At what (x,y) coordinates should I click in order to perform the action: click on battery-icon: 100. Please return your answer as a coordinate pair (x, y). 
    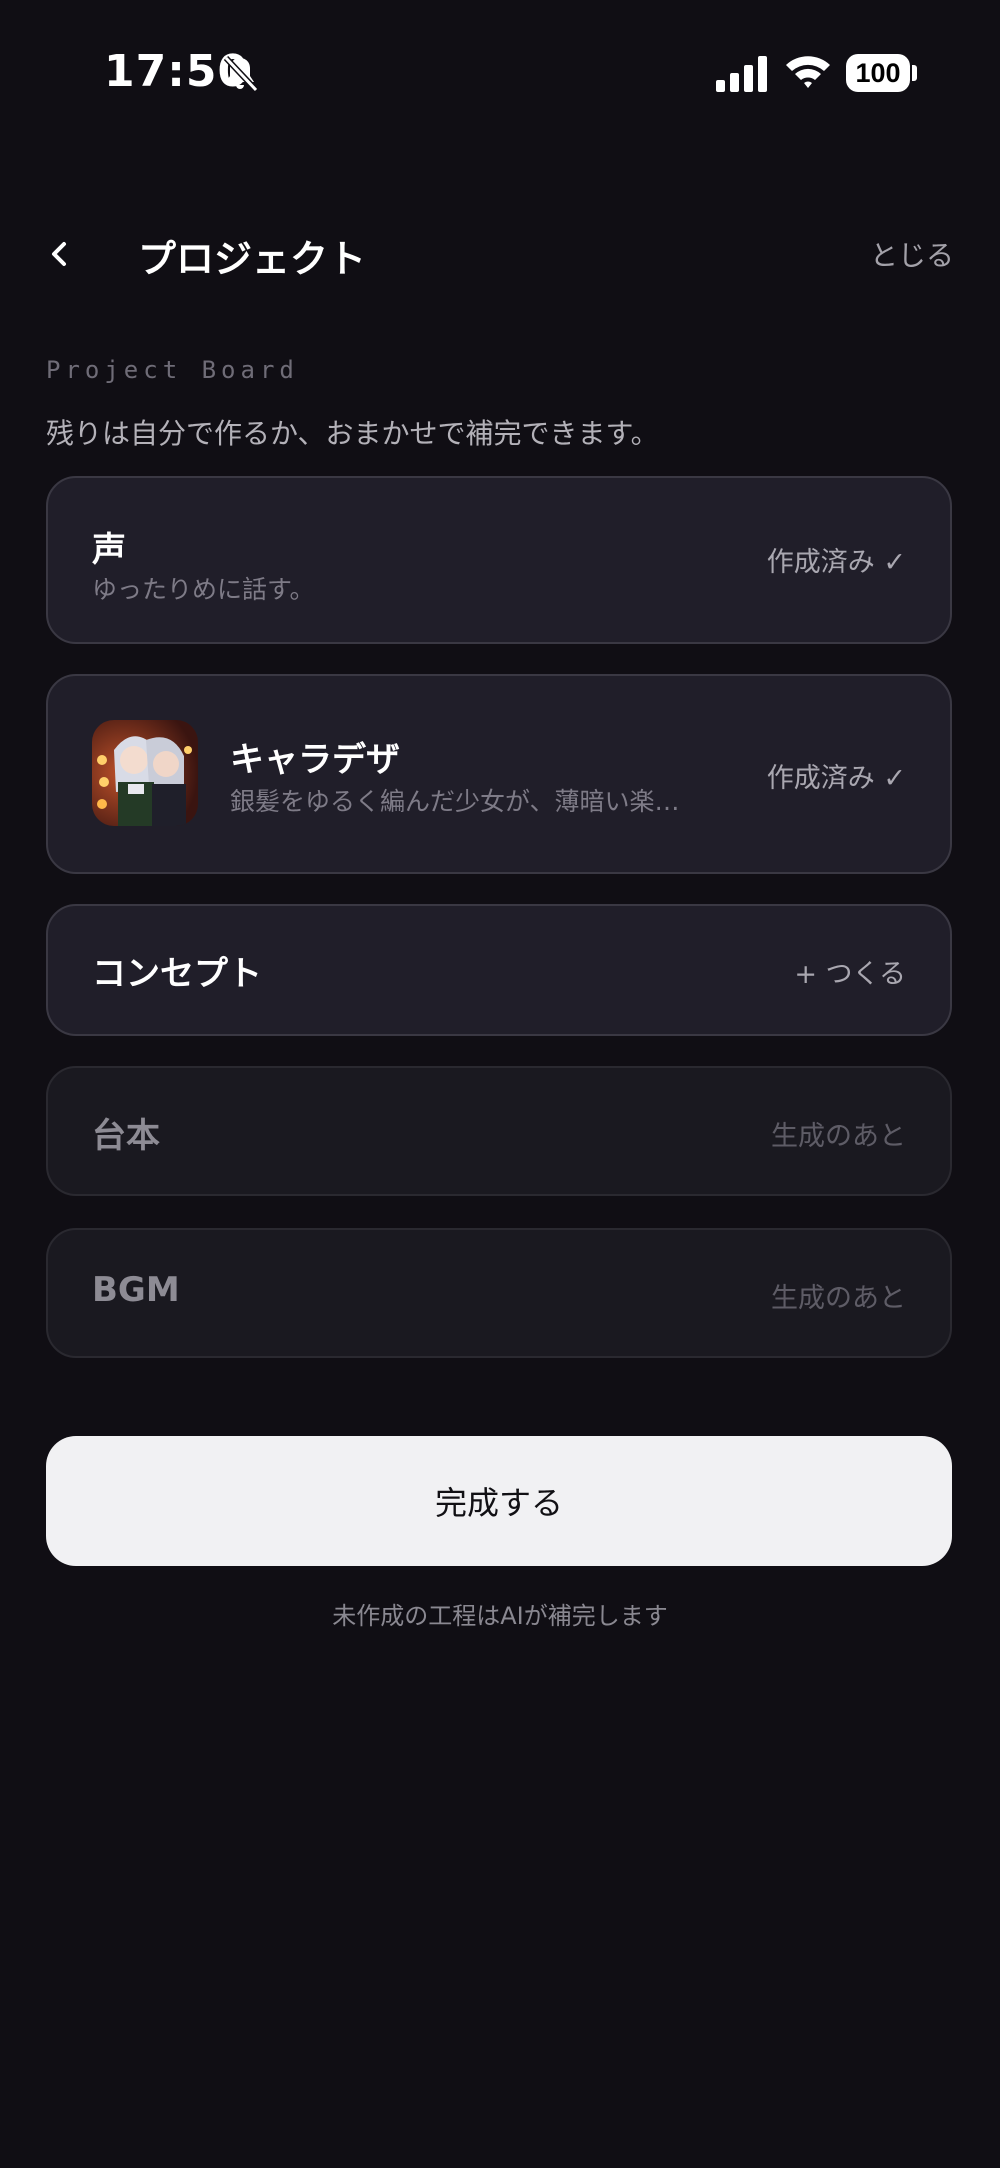
    Looking at the image, I should click on (878, 73).